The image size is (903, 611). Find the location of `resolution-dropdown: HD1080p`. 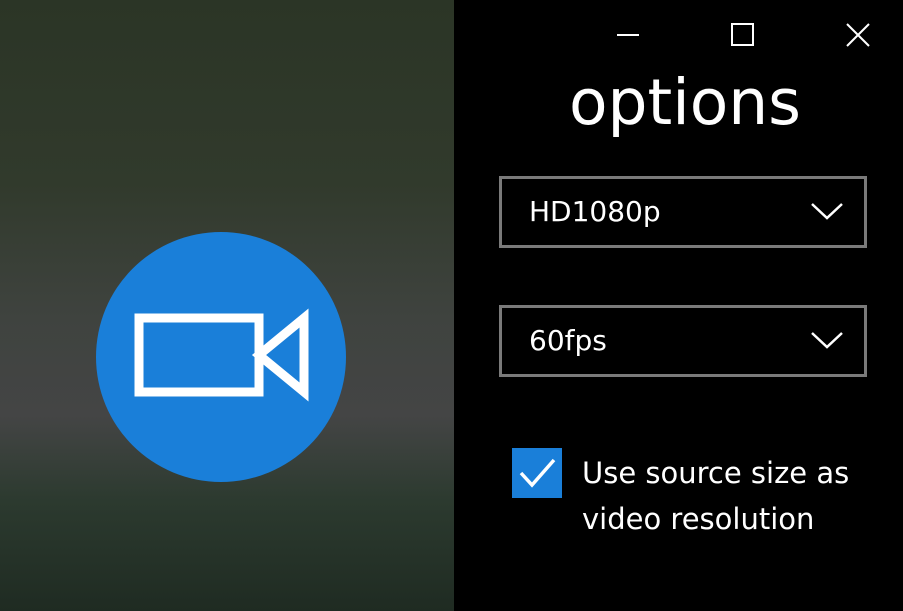

resolution-dropdown: HD1080p is located at coordinates (683, 212).